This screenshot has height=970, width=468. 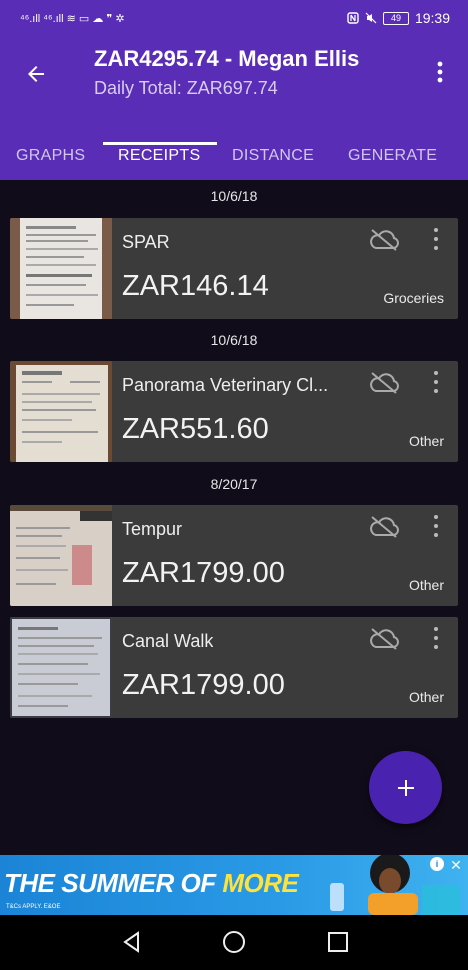 I want to click on ad-info-icon: i, so click(x=437, y=864).